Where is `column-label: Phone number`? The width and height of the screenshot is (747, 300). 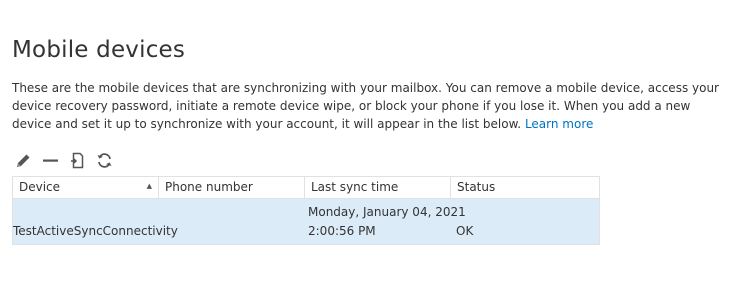
column-label: Phone number is located at coordinates (209, 187).